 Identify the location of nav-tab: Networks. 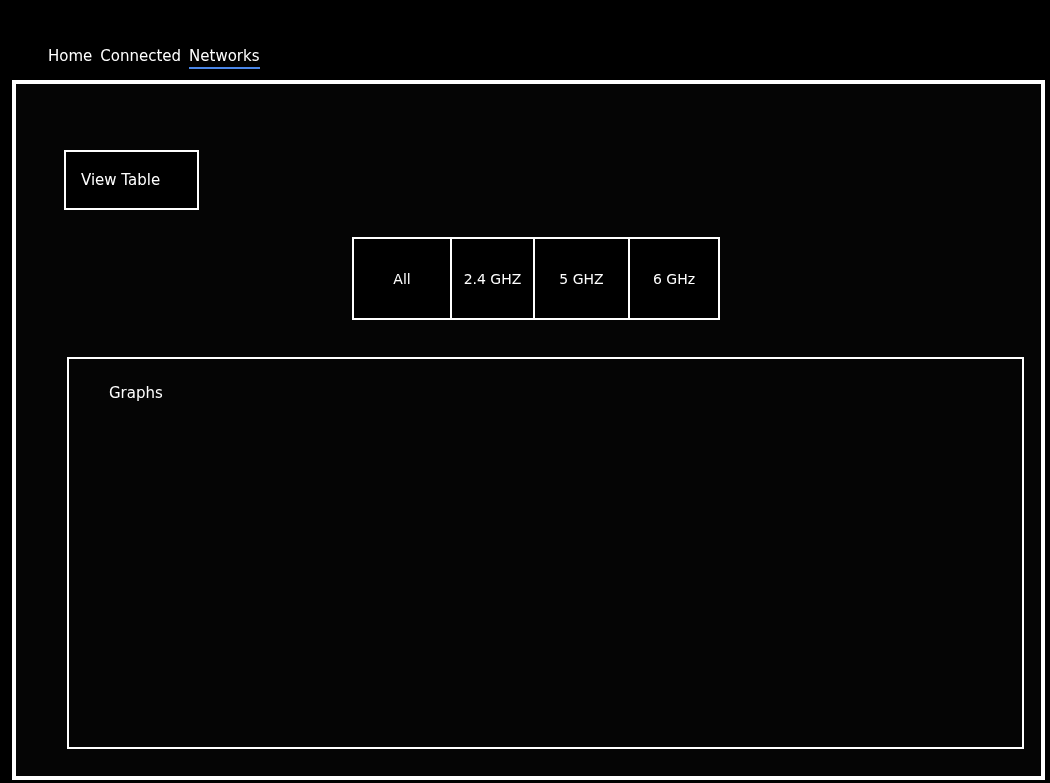
(224, 58).